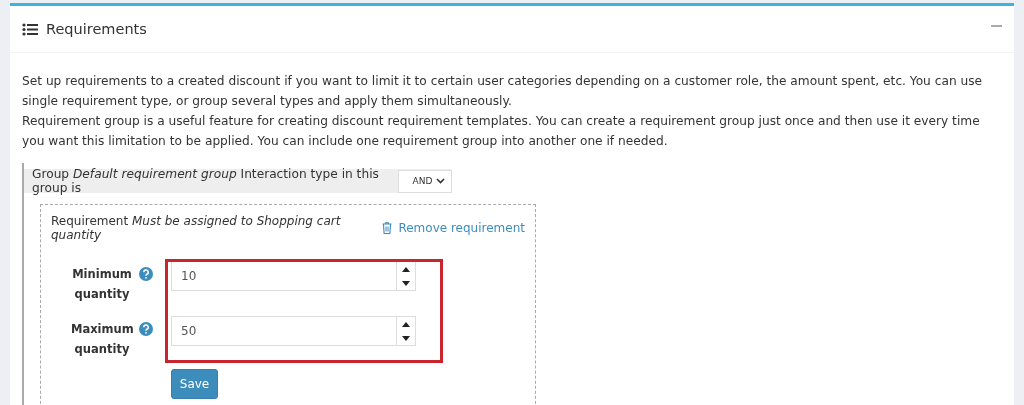  Describe the element at coordinates (453, 228) in the screenshot. I see `remove-requirement-link: Remove requirement` at that location.